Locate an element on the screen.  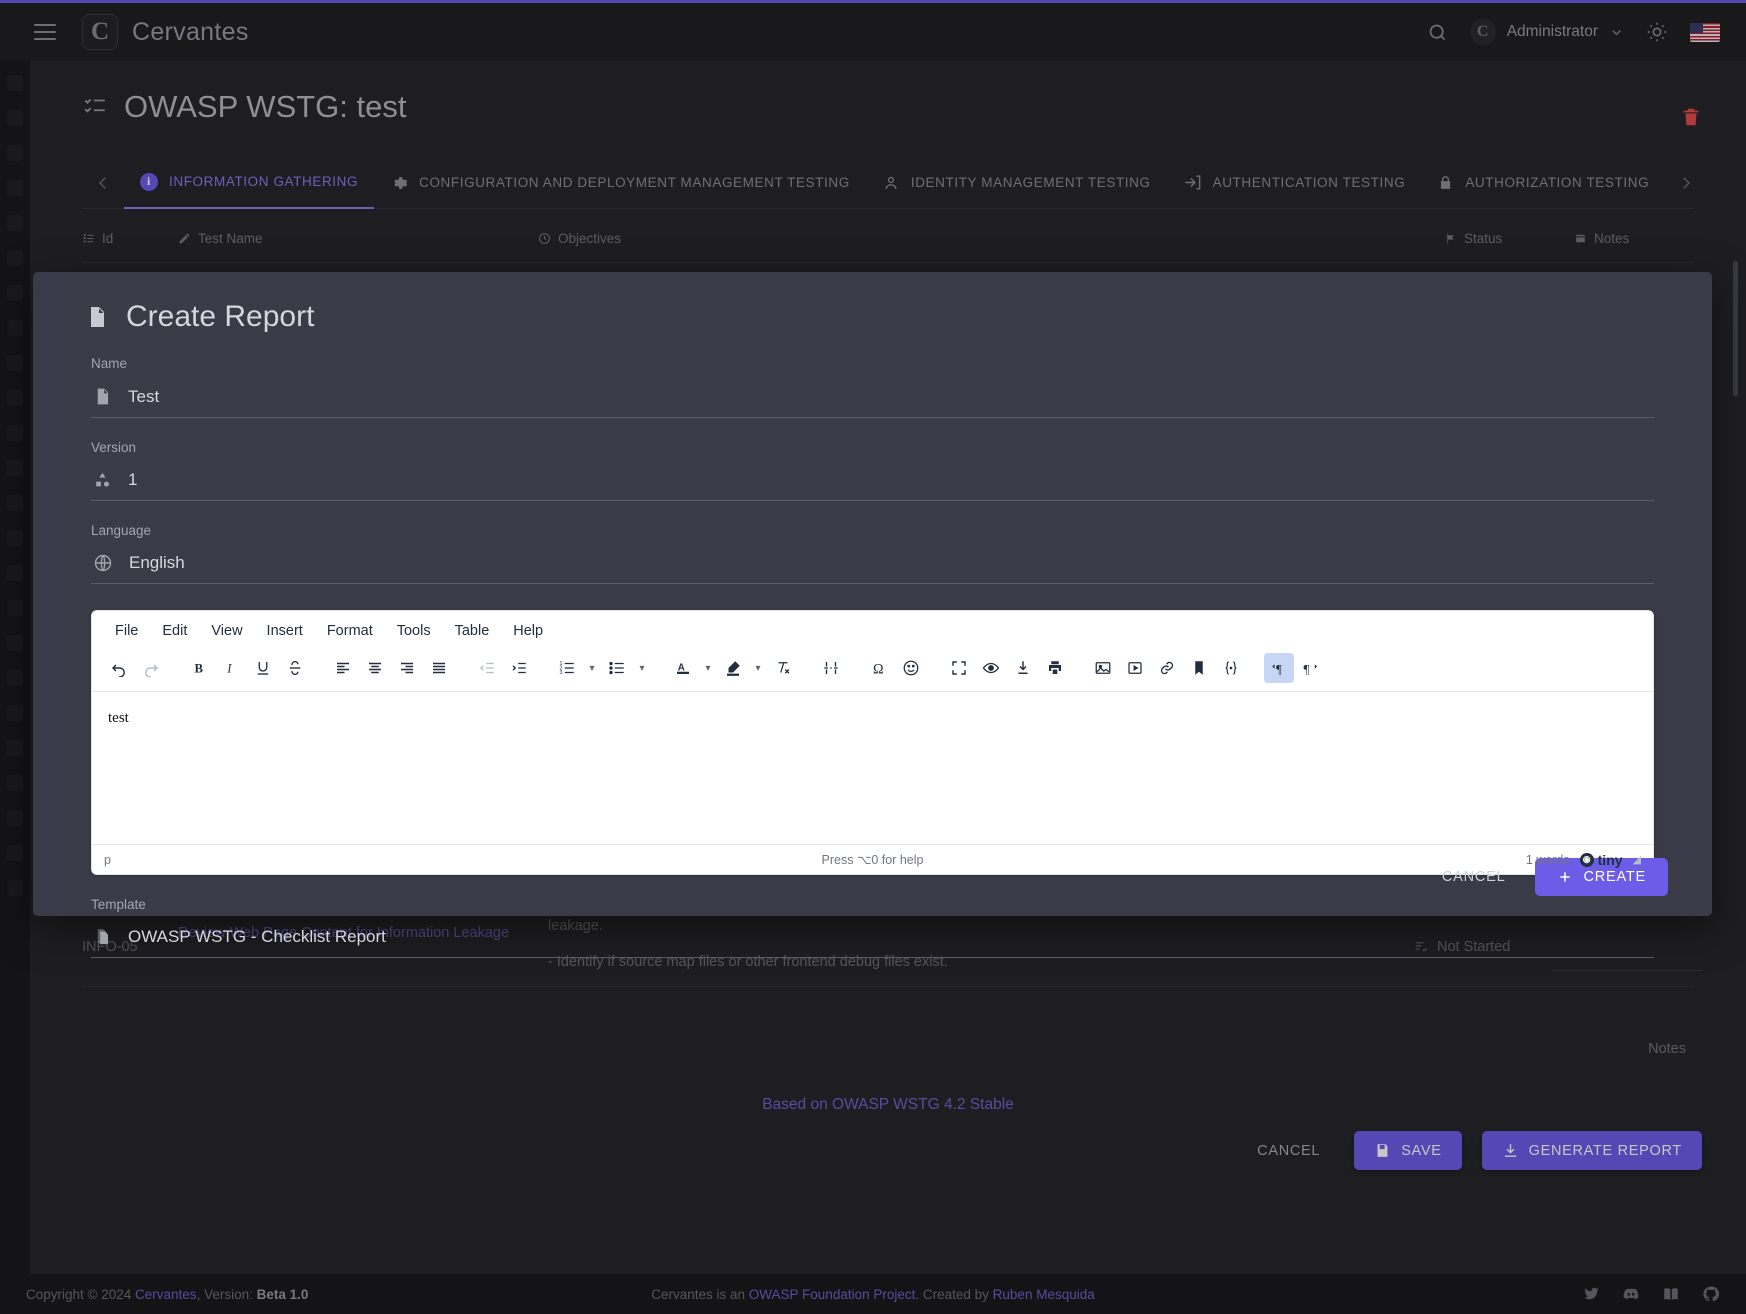
source-code-icon is located at coordinates (1231, 668).